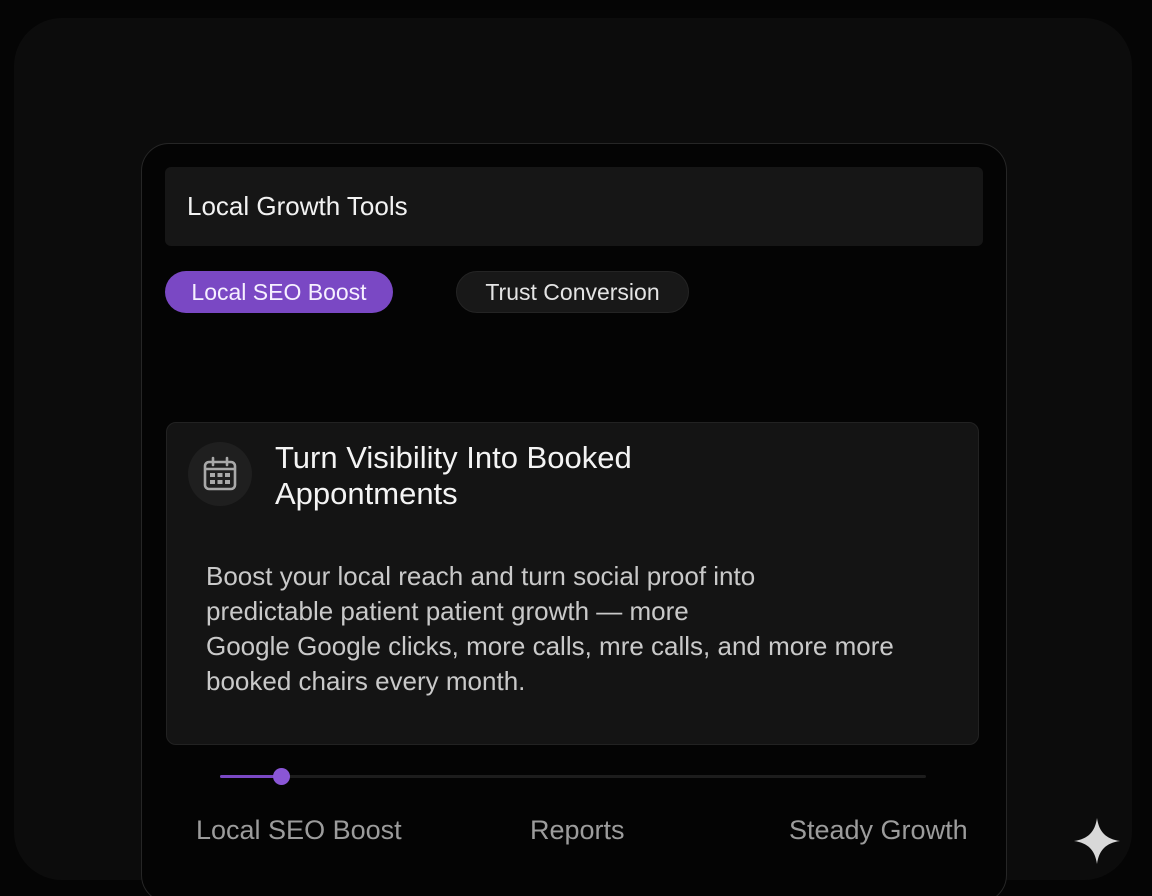 The image size is (1152, 896). Describe the element at coordinates (297, 206) in the screenshot. I see `panel-title: Local Growth Tools` at that location.